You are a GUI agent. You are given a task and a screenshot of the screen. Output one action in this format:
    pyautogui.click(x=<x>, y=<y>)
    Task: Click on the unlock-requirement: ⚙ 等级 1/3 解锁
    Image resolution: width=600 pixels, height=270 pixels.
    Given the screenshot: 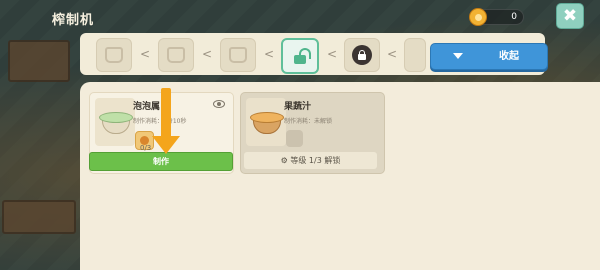 What is the action you would take?
    pyautogui.click(x=310, y=160)
    